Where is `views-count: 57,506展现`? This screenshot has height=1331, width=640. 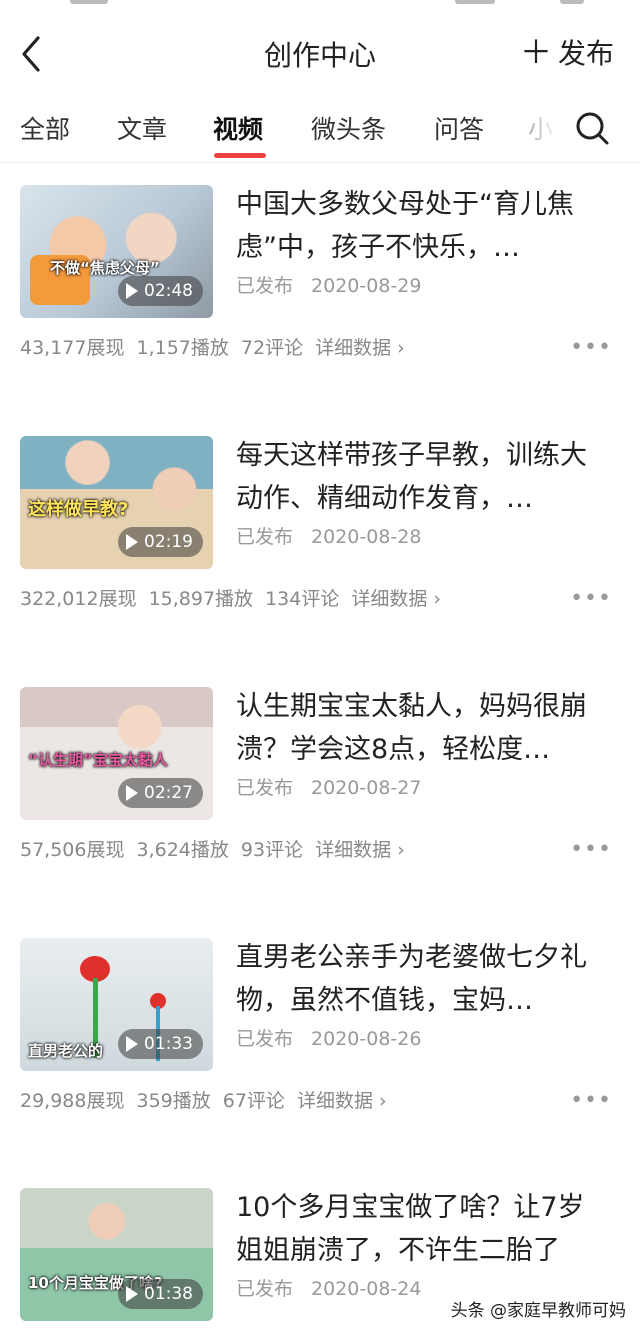 views-count: 57,506展现 is located at coordinates (72, 850).